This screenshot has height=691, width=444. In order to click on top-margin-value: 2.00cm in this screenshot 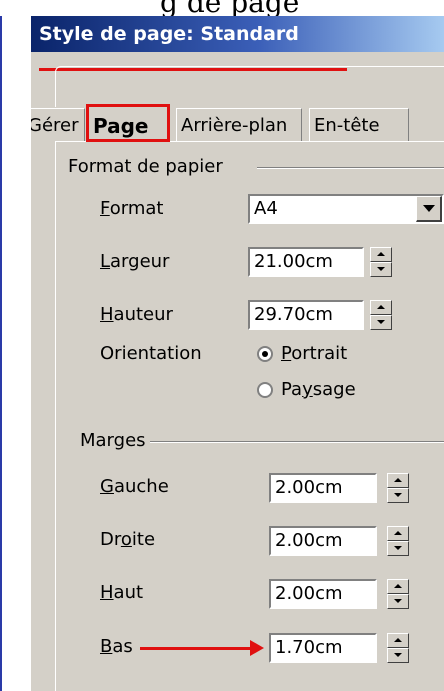, I will do `click(309, 593)`.